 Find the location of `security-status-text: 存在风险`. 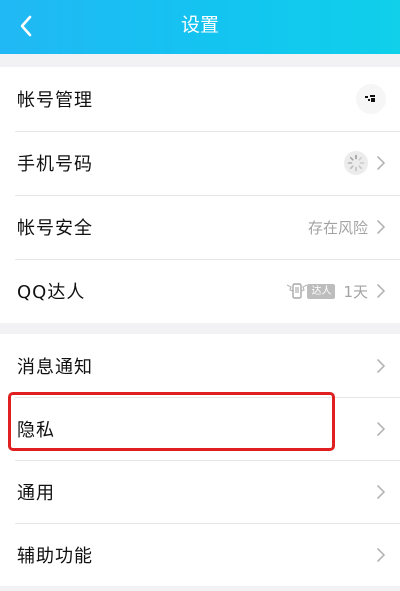

security-status-text: 存在风险 is located at coordinates (337, 227).